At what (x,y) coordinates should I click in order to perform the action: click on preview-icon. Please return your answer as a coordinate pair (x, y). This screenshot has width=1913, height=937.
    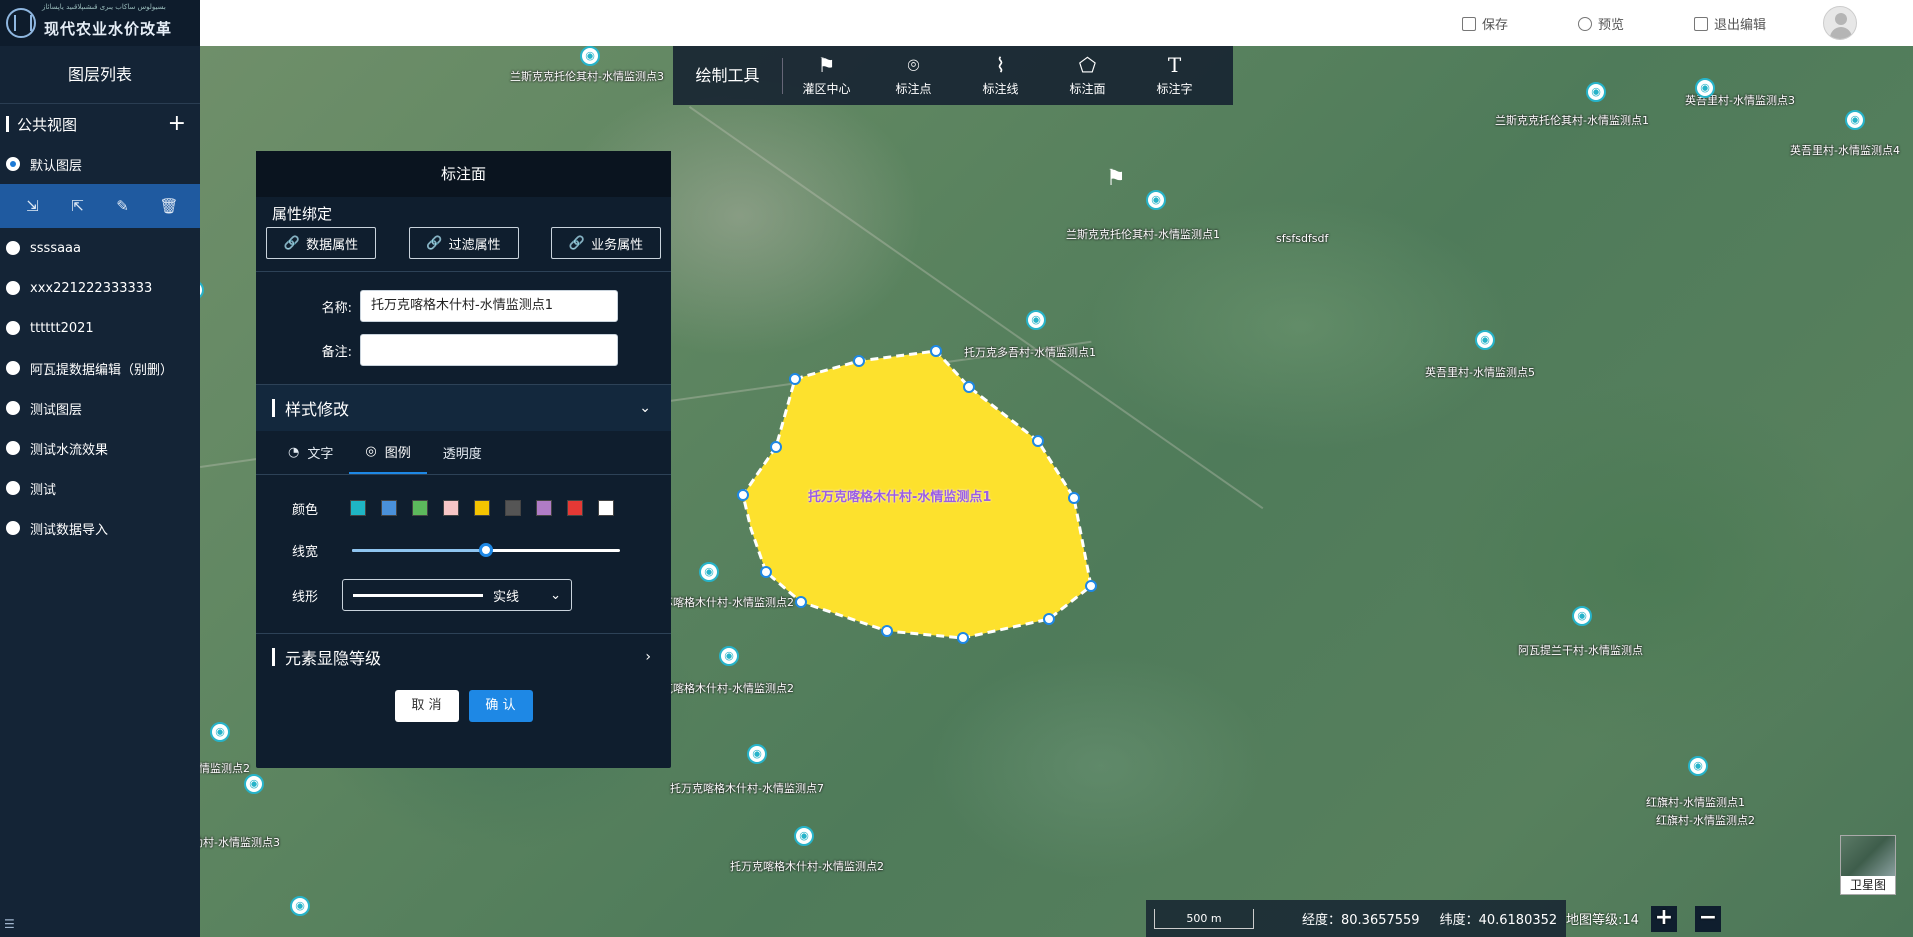
    Looking at the image, I should click on (1585, 23).